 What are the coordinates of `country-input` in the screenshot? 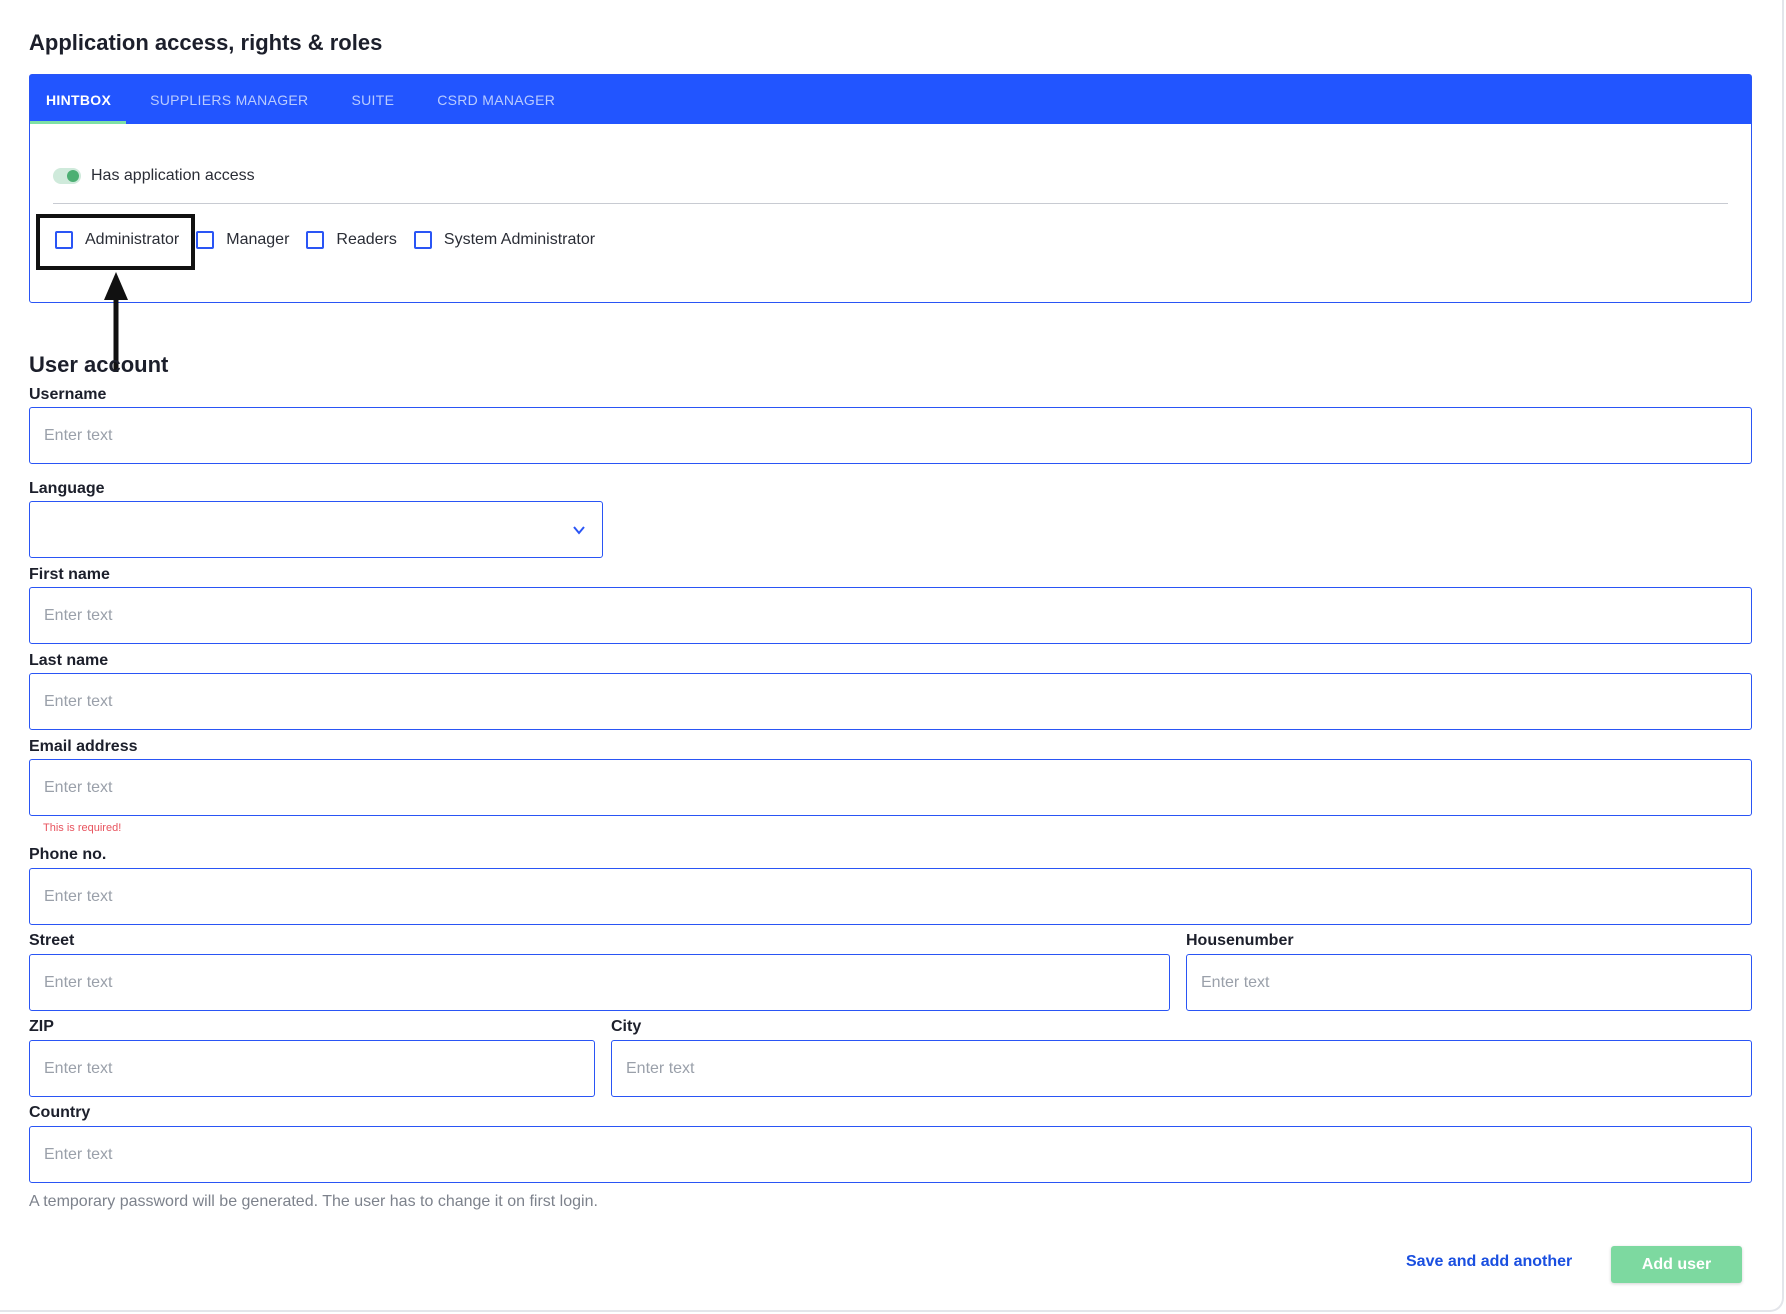 It's located at (890, 1154).